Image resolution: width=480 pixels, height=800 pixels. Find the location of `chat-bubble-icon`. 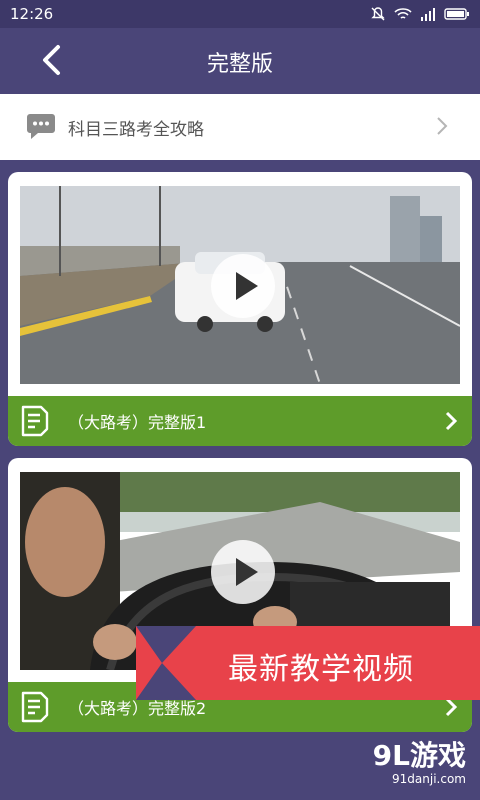

chat-bubble-icon is located at coordinates (41, 126).